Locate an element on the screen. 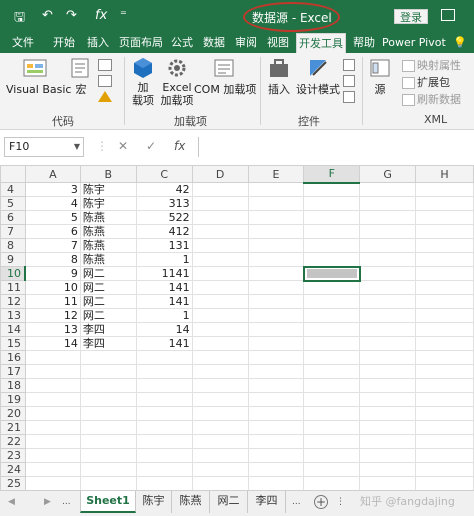 The image size is (474, 516). addins-button: 加 载项 is located at coordinates (143, 83).